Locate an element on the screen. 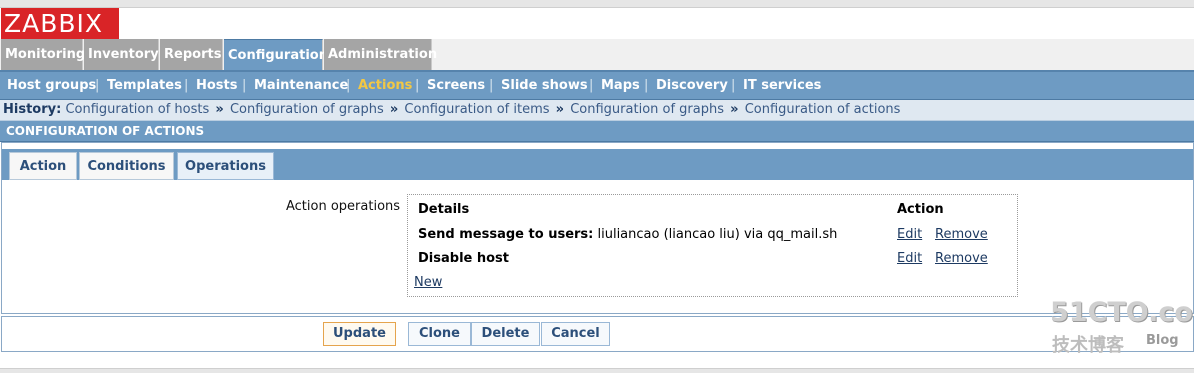  main-menu-configuration: Configuration is located at coordinates (276, 54).